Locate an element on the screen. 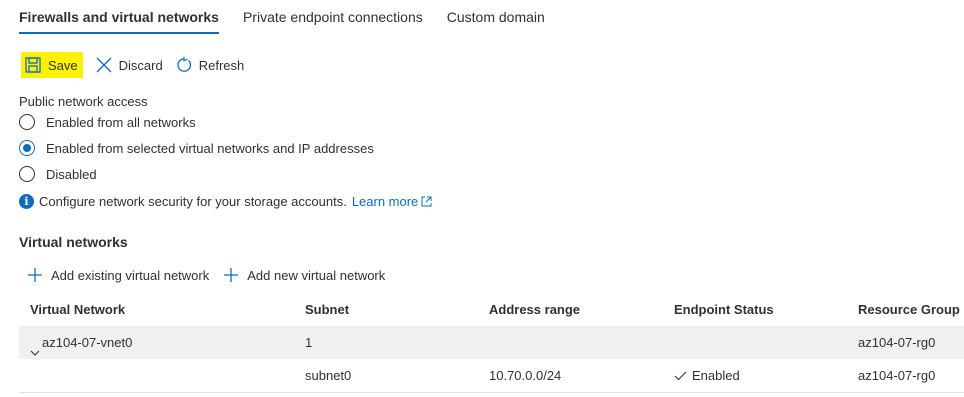  refresh-button: Refresh is located at coordinates (210, 65).